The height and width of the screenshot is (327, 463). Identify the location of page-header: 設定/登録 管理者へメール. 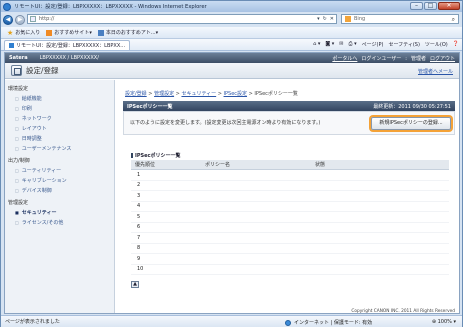
(232, 71).